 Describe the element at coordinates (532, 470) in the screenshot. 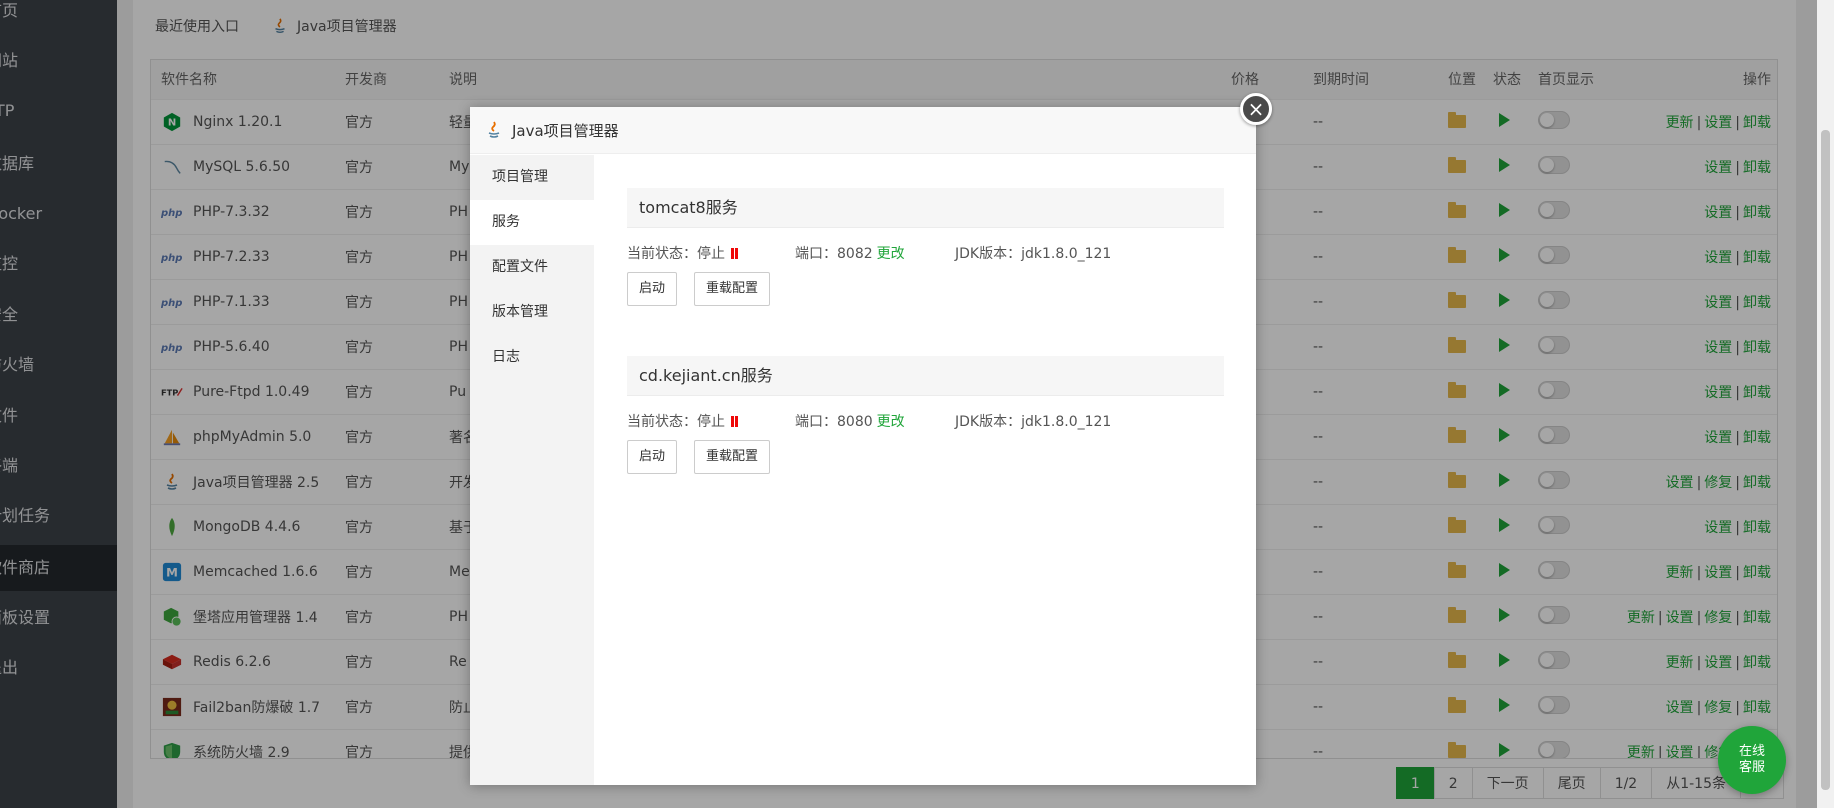

I see `dialog-nav: 项目管理 服务 配置文件 版本管理 日志` at that location.